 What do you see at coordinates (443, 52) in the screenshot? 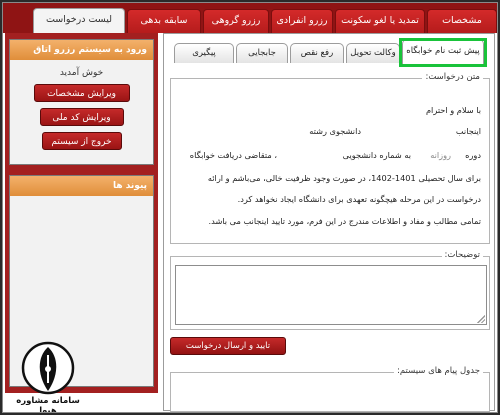
I see `subtab-dorm-preregistration: پیش ثبت نام خوابگاه` at bounding box center [443, 52].